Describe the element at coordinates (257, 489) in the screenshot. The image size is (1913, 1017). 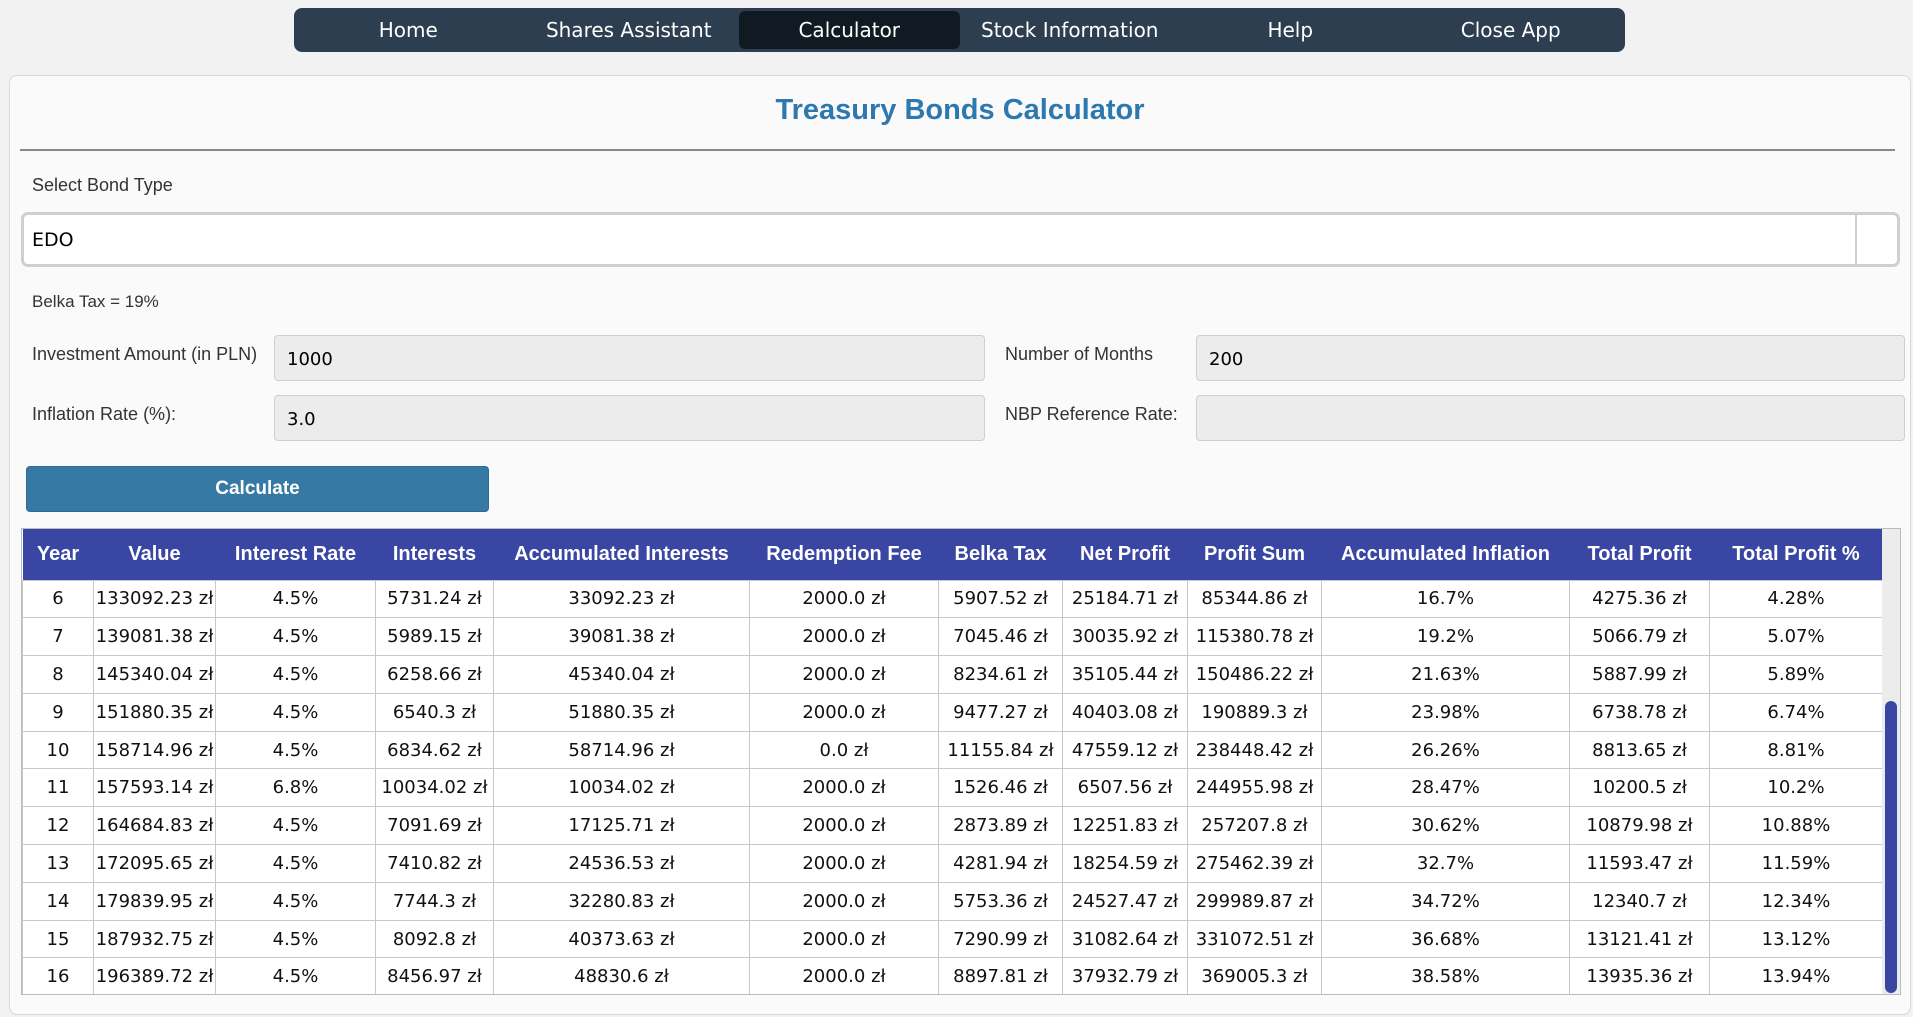
I see `calculate-button: Calculate` at that location.